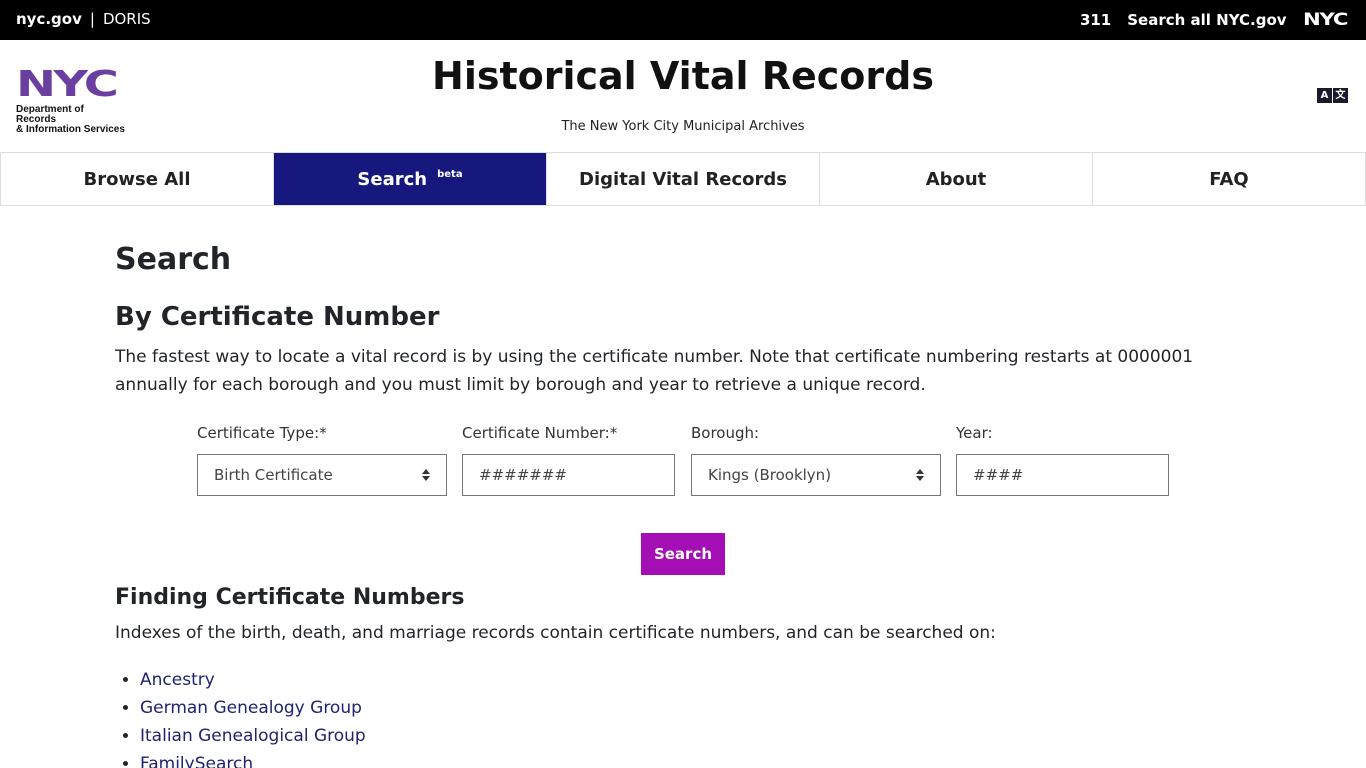 Image resolution: width=1366 pixels, height=768 pixels. What do you see at coordinates (173, 259) in the screenshot?
I see `page-title: Search` at bounding box center [173, 259].